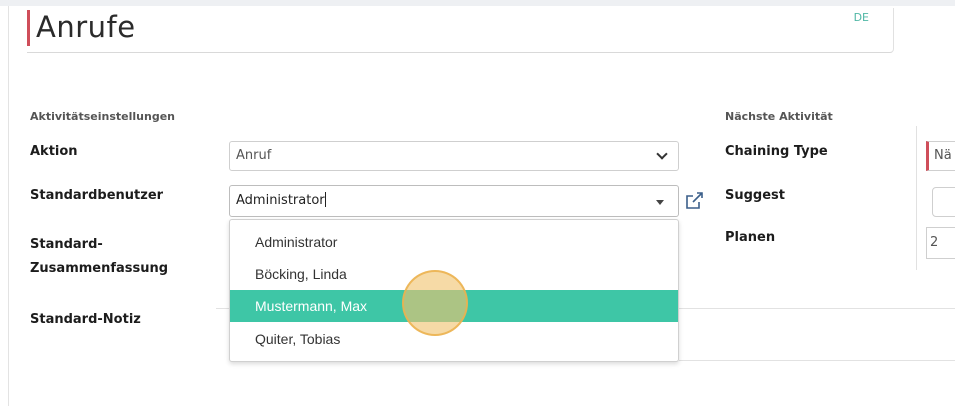 The width and height of the screenshot is (955, 406). I want to click on standardbenutzer-value: Administrator, so click(280, 200).